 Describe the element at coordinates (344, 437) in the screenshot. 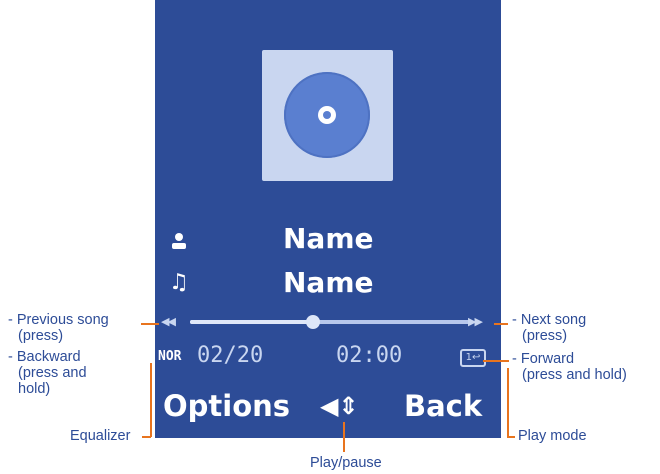

I see `callout-line-playpause` at that location.